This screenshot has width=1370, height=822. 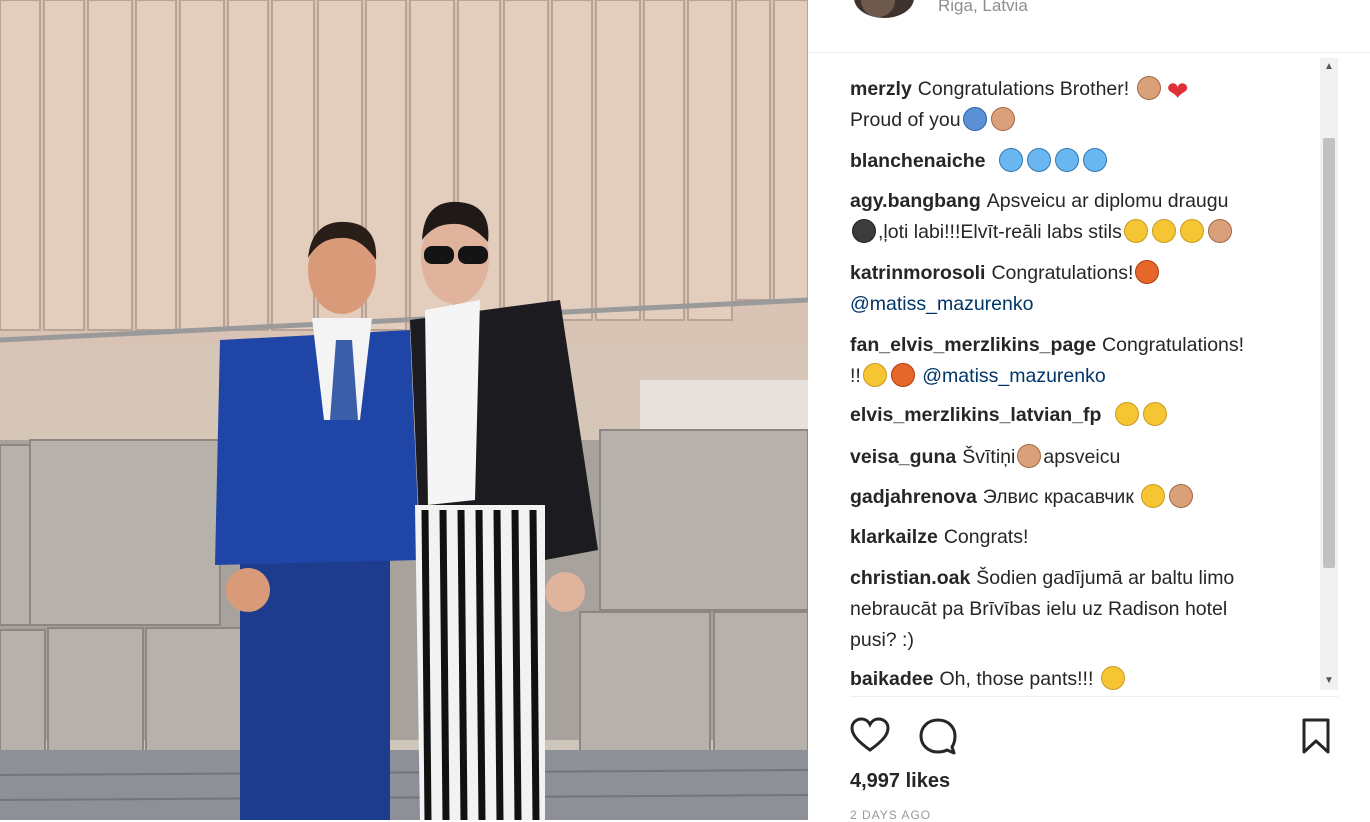 What do you see at coordinates (1085, 537) in the screenshot?
I see `comment-item: klarkailze Congrats!` at bounding box center [1085, 537].